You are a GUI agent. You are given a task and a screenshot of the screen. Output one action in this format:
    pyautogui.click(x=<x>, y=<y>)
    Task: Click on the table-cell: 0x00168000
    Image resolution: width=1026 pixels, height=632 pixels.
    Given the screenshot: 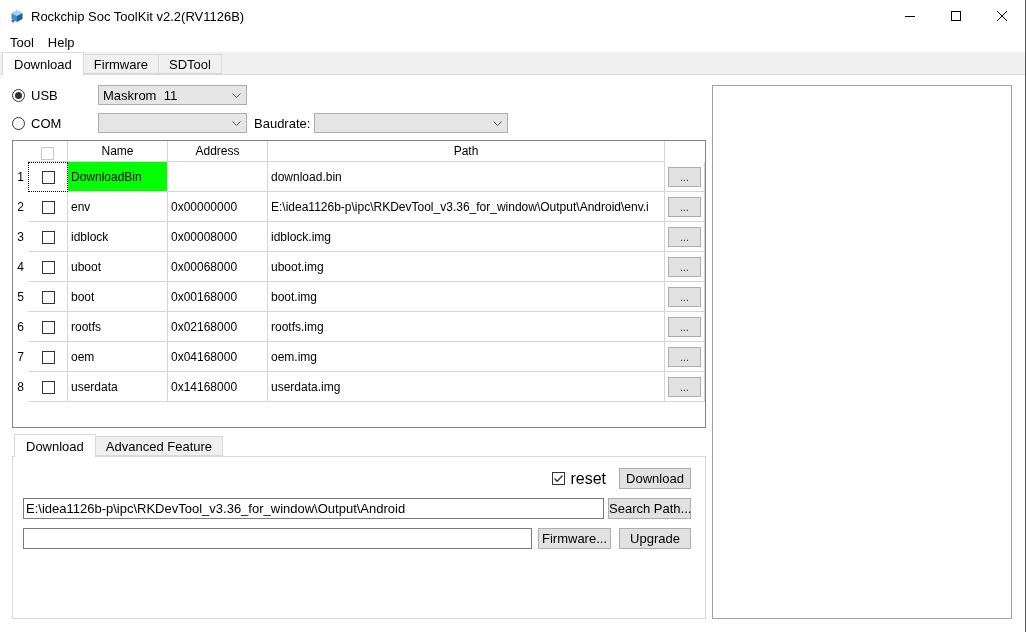 What is the action you would take?
    pyautogui.click(x=218, y=297)
    